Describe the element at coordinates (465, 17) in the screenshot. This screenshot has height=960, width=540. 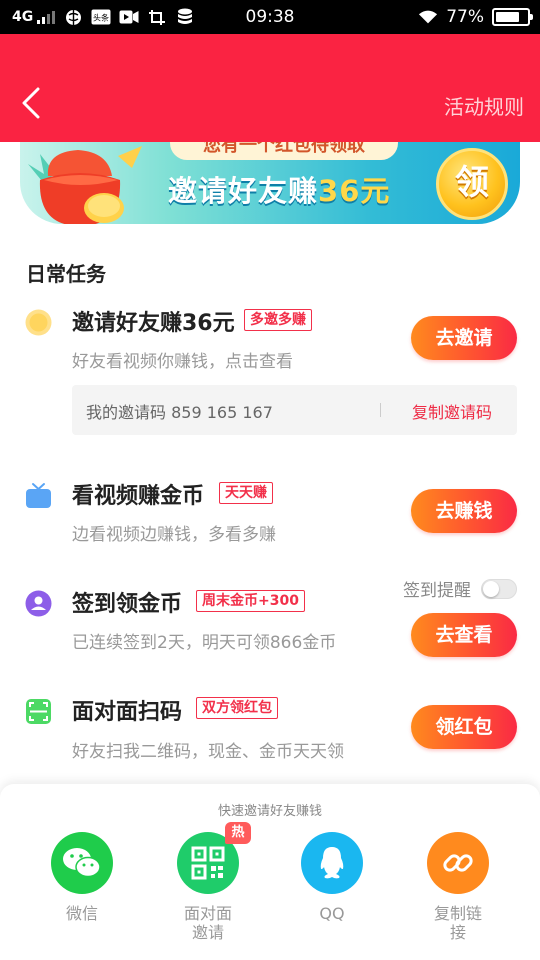
I see `battery-percent: 77%` at that location.